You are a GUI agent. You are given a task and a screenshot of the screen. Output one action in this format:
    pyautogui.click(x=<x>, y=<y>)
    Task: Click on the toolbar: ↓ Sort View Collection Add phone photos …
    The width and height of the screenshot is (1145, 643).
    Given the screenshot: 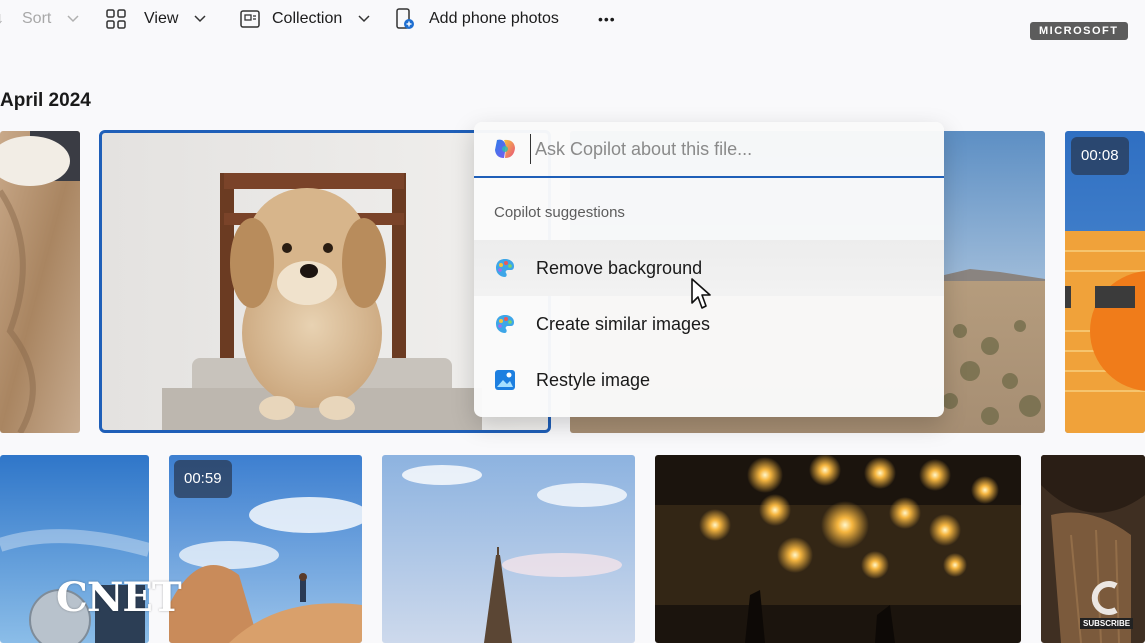 What is the action you would take?
    pyautogui.click(x=572, y=19)
    